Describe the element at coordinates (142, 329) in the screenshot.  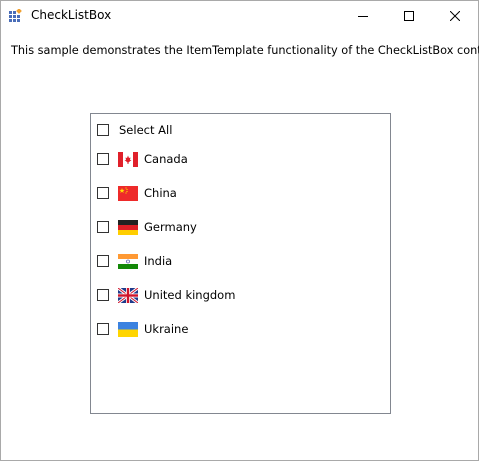
I see `list-item-ukraine: Ukraine` at that location.